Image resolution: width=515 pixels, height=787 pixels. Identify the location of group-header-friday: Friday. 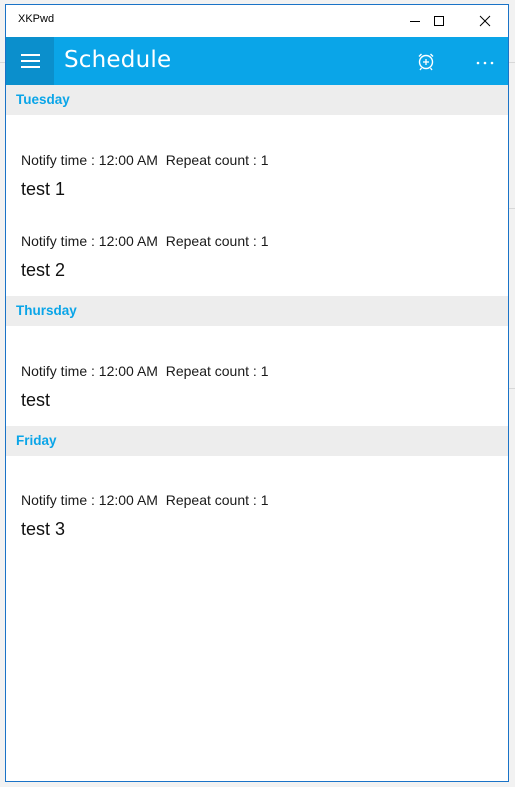
(257, 441).